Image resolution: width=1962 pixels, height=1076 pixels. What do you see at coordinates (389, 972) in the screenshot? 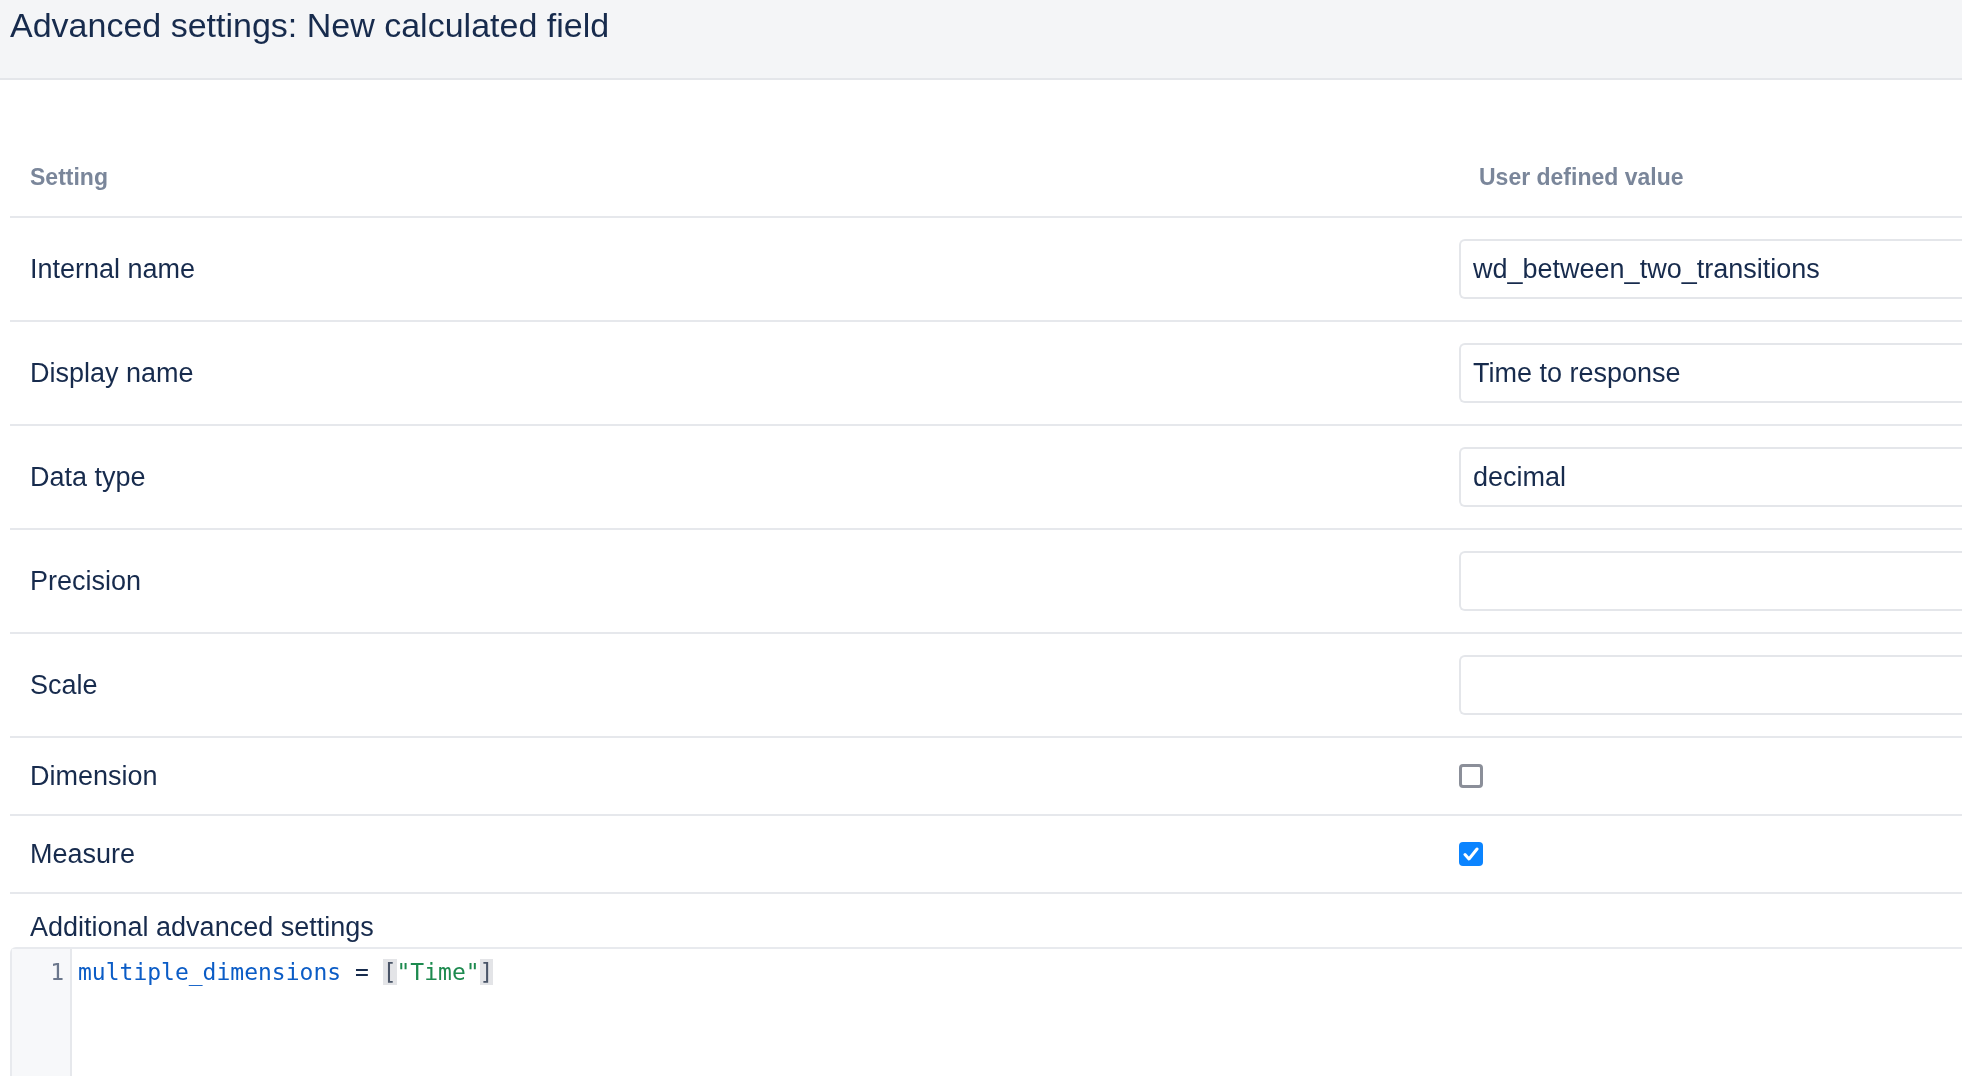
I see `code-token: [` at bounding box center [389, 972].